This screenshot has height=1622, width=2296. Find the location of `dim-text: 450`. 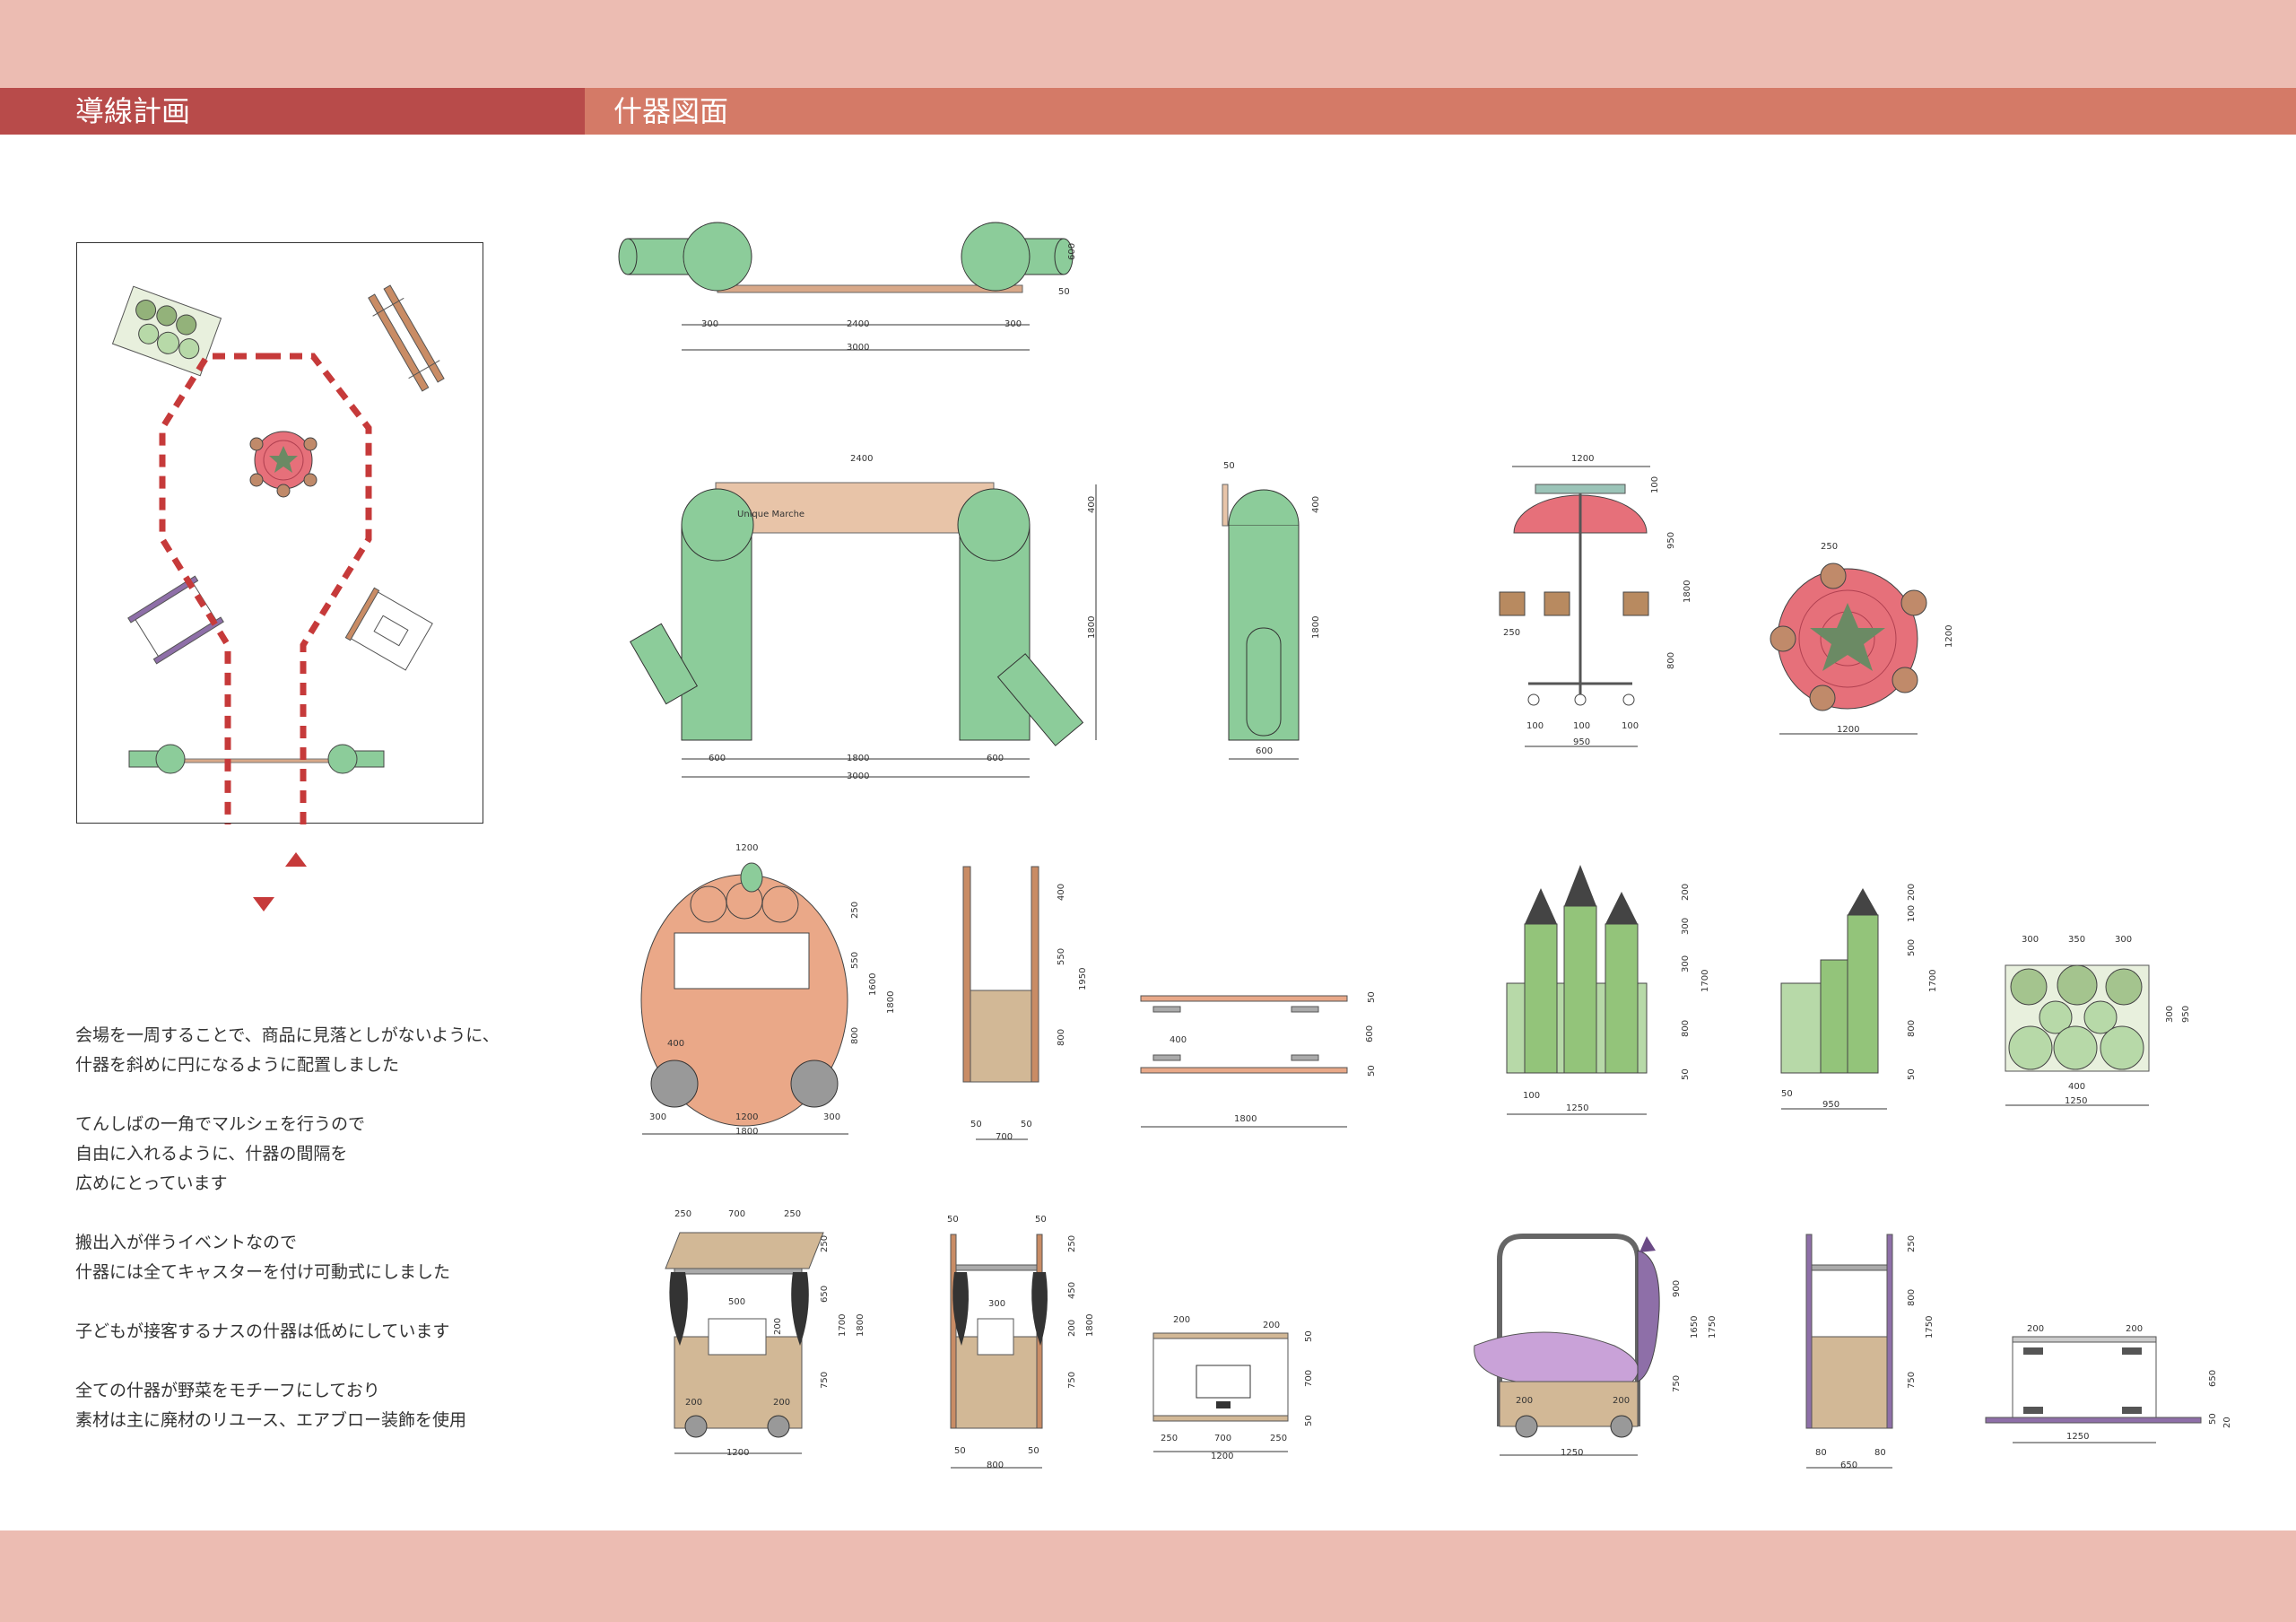

dim-text: 450 is located at coordinates (1072, 1290).